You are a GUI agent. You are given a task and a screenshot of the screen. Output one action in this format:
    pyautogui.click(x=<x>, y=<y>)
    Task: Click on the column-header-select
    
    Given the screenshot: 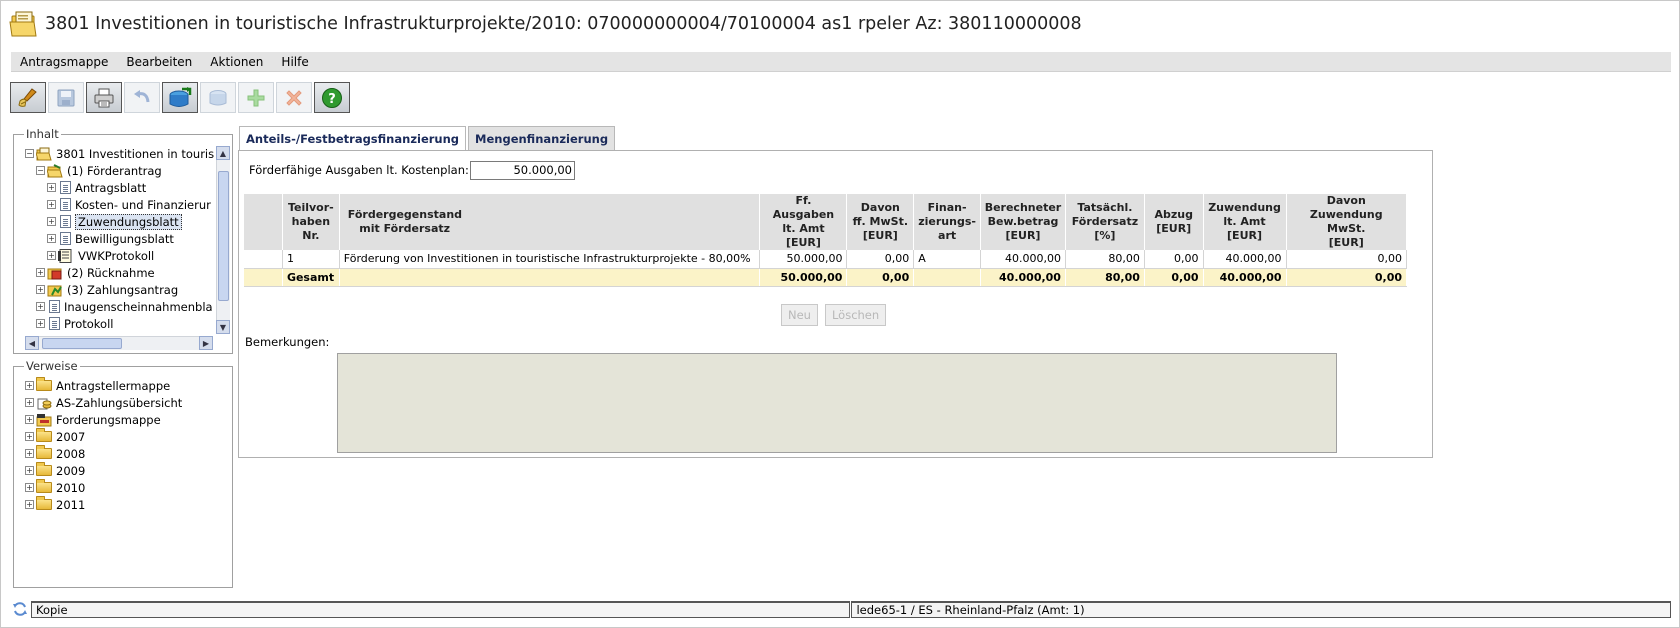 What is the action you would take?
    pyautogui.click(x=263, y=222)
    